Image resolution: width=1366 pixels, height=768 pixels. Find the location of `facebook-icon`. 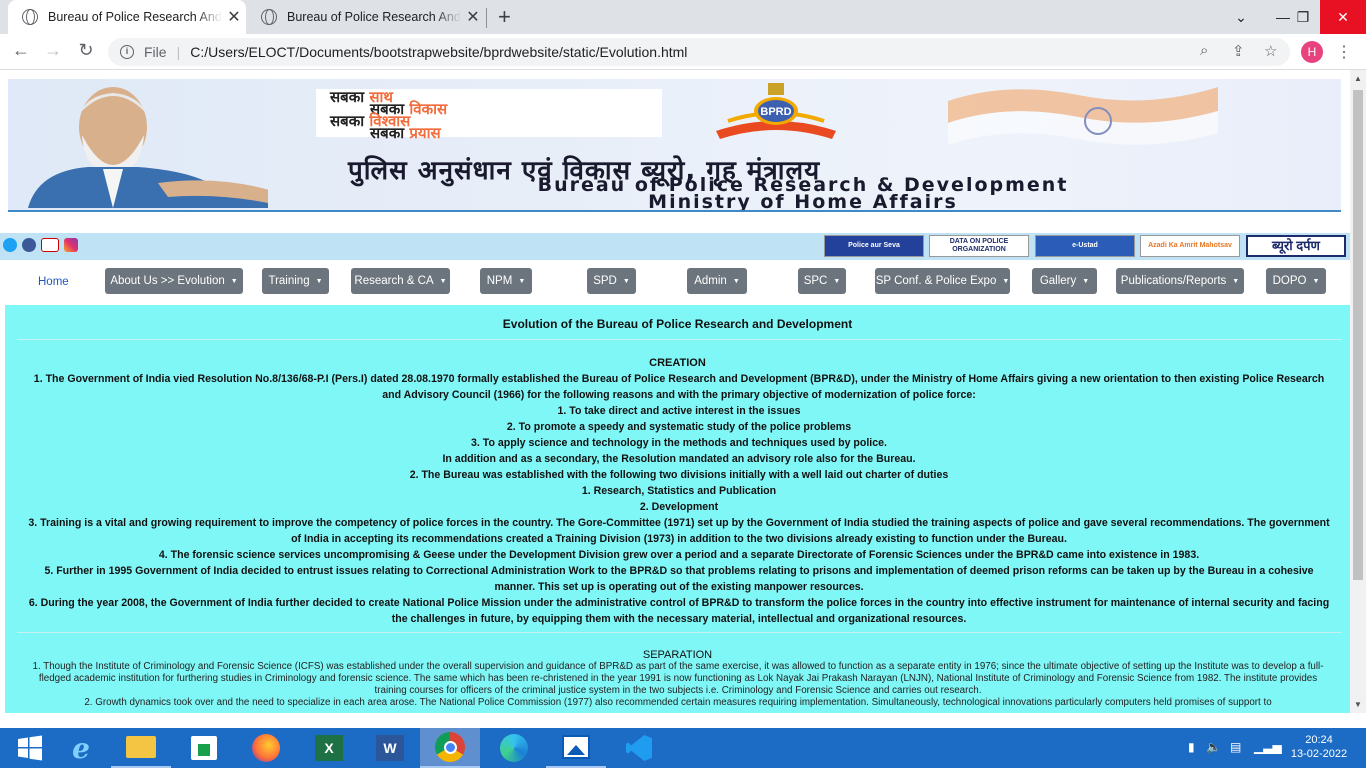

facebook-icon is located at coordinates (29, 245).